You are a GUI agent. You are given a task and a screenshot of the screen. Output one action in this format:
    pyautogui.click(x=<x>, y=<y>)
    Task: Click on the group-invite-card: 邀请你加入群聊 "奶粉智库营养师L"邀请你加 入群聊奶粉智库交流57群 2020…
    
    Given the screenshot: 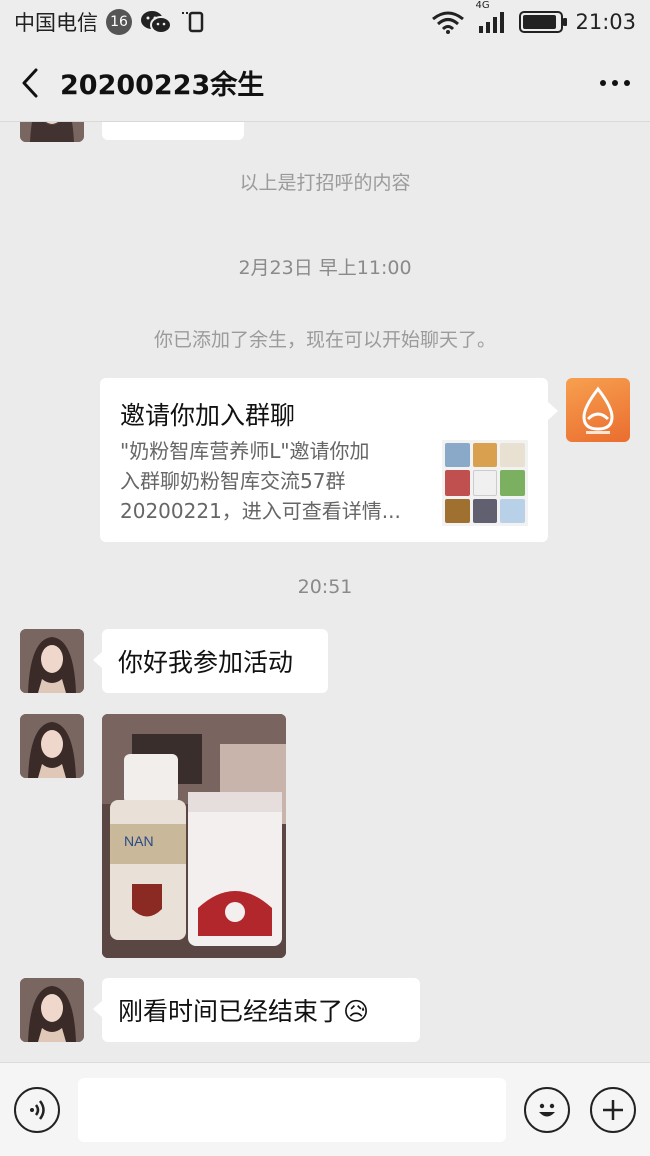 What is the action you would take?
    pyautogui.click(x=329, y=460)
    